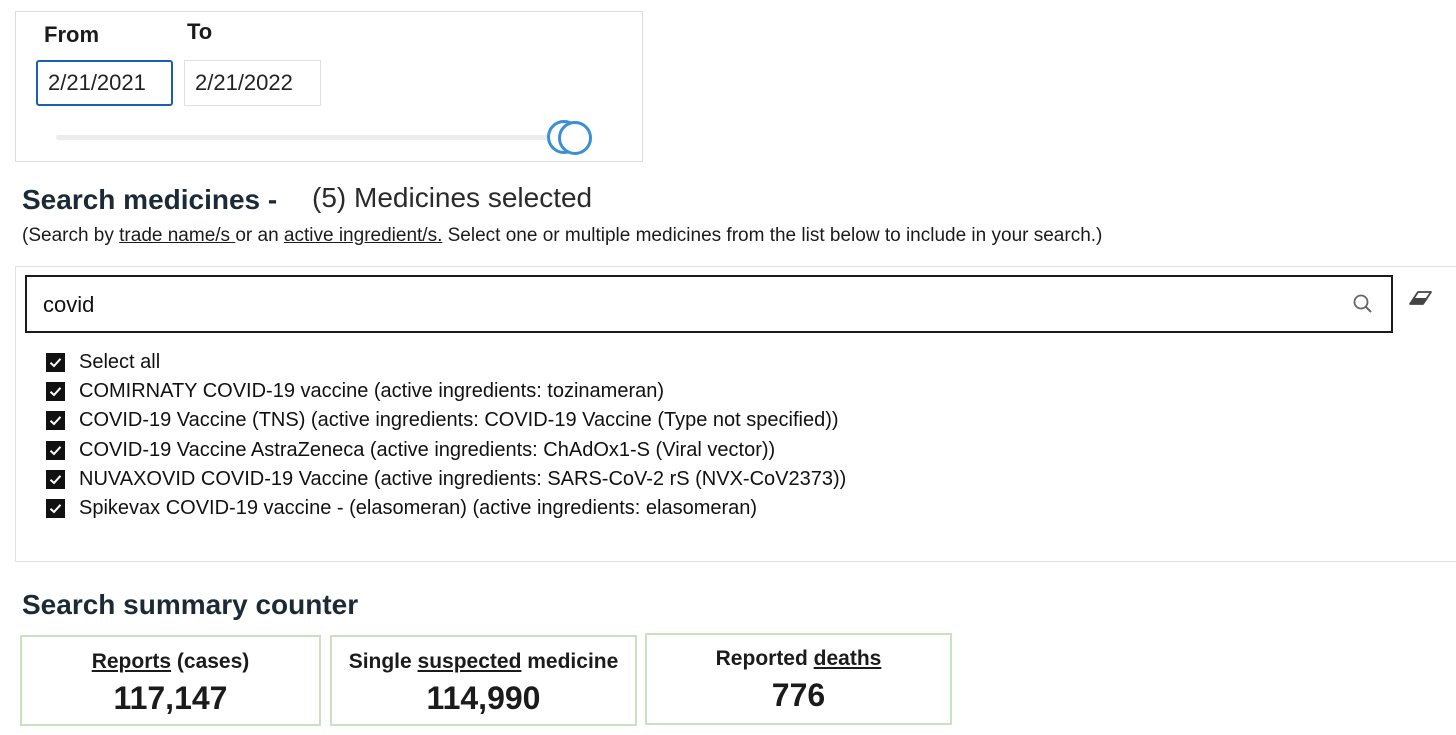 The image size is (1456, 735). Describe the element at coordinates (1363, 306) in the screenshot. I see `search-icon` at that location.